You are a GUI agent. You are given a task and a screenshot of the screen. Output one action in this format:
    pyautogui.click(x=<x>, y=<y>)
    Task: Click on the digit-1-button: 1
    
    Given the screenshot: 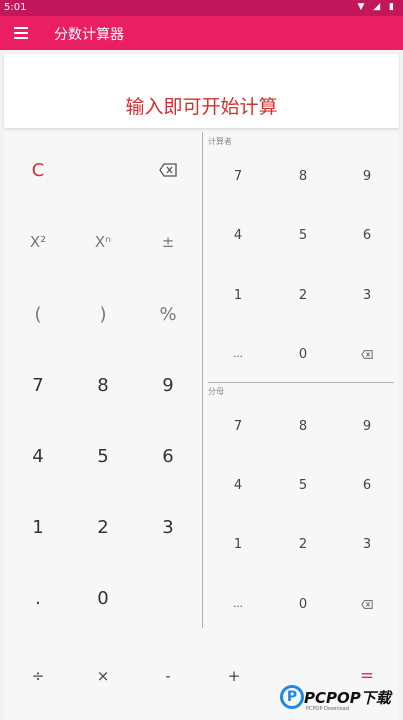 What is the action you would take?
    pyautogui.click(x=38, y=527)
    